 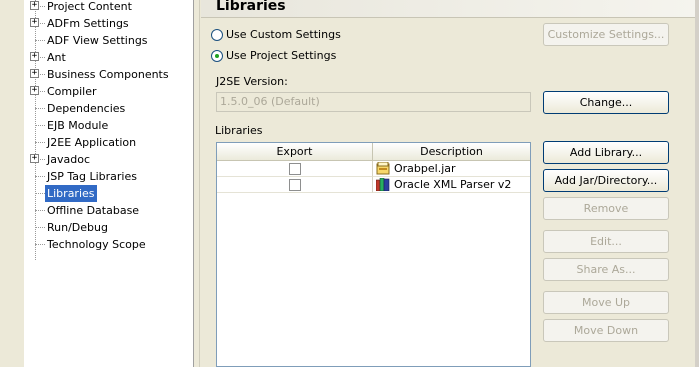 I want to click on library-name: Oracle XML Parser v2, so click(x=453, y=184).